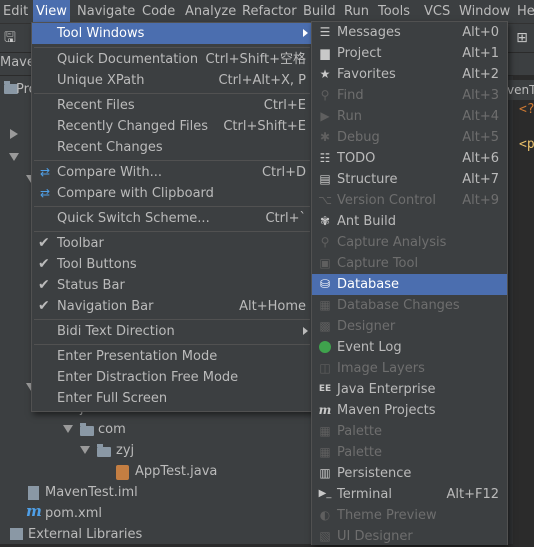 The width and height of the screenshot is (534, 547). Describe the element at coordinates (394, 11) in the screenshot. I see `menu-tools: Tools` at that location.